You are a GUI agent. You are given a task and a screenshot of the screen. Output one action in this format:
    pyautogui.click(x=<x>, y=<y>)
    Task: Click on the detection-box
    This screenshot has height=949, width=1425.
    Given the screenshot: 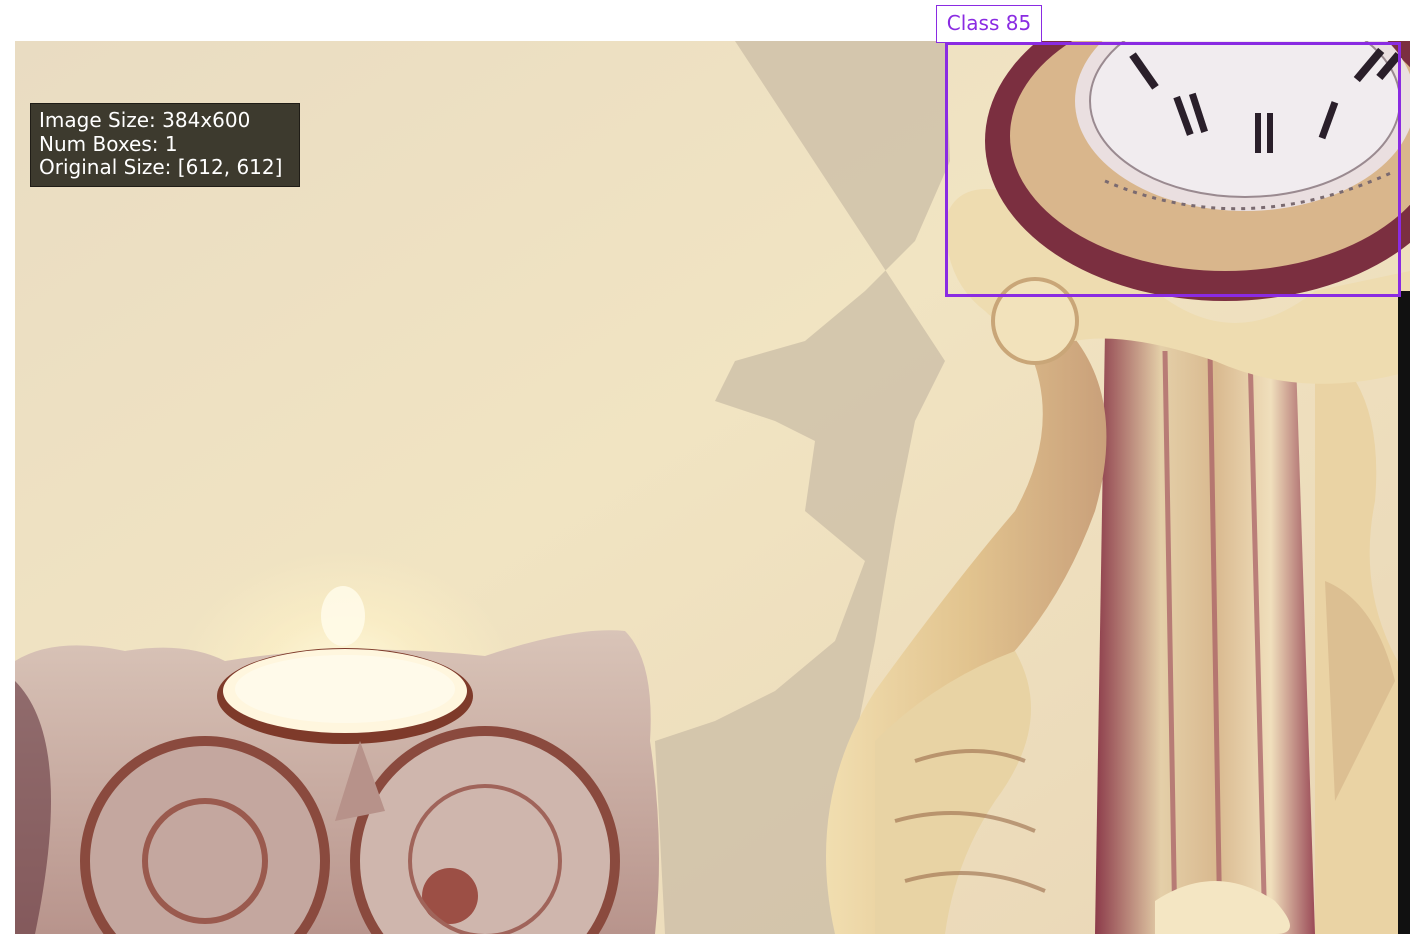 What is the action you would take?
    pyautogui.click(x=1173, y=169)
    